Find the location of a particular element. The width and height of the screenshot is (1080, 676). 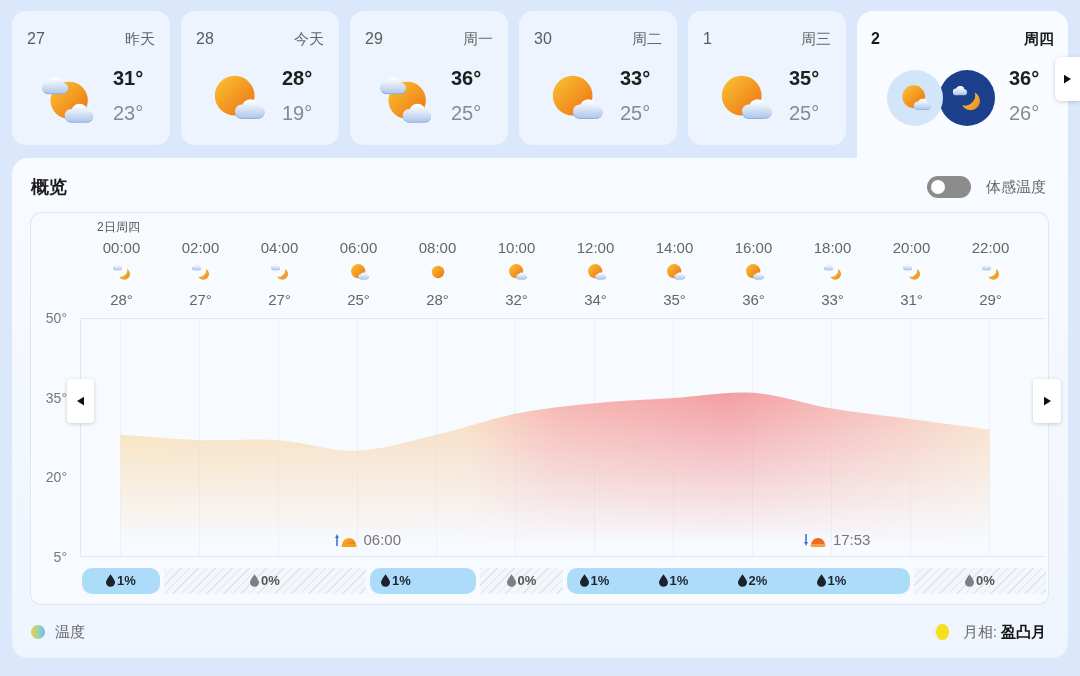

day-label: 昨天 is located at coordinates (140, 38).